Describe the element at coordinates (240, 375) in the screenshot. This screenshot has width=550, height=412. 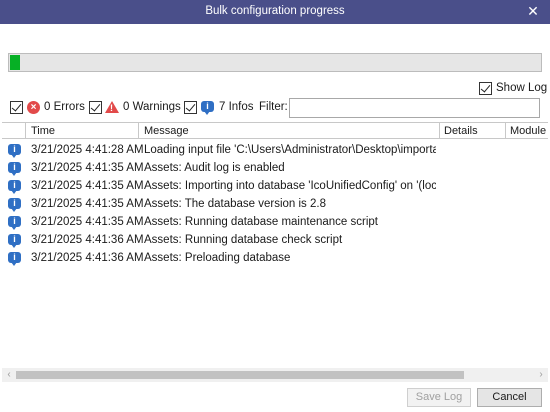
I see `scrollbar-thumb` at that location.